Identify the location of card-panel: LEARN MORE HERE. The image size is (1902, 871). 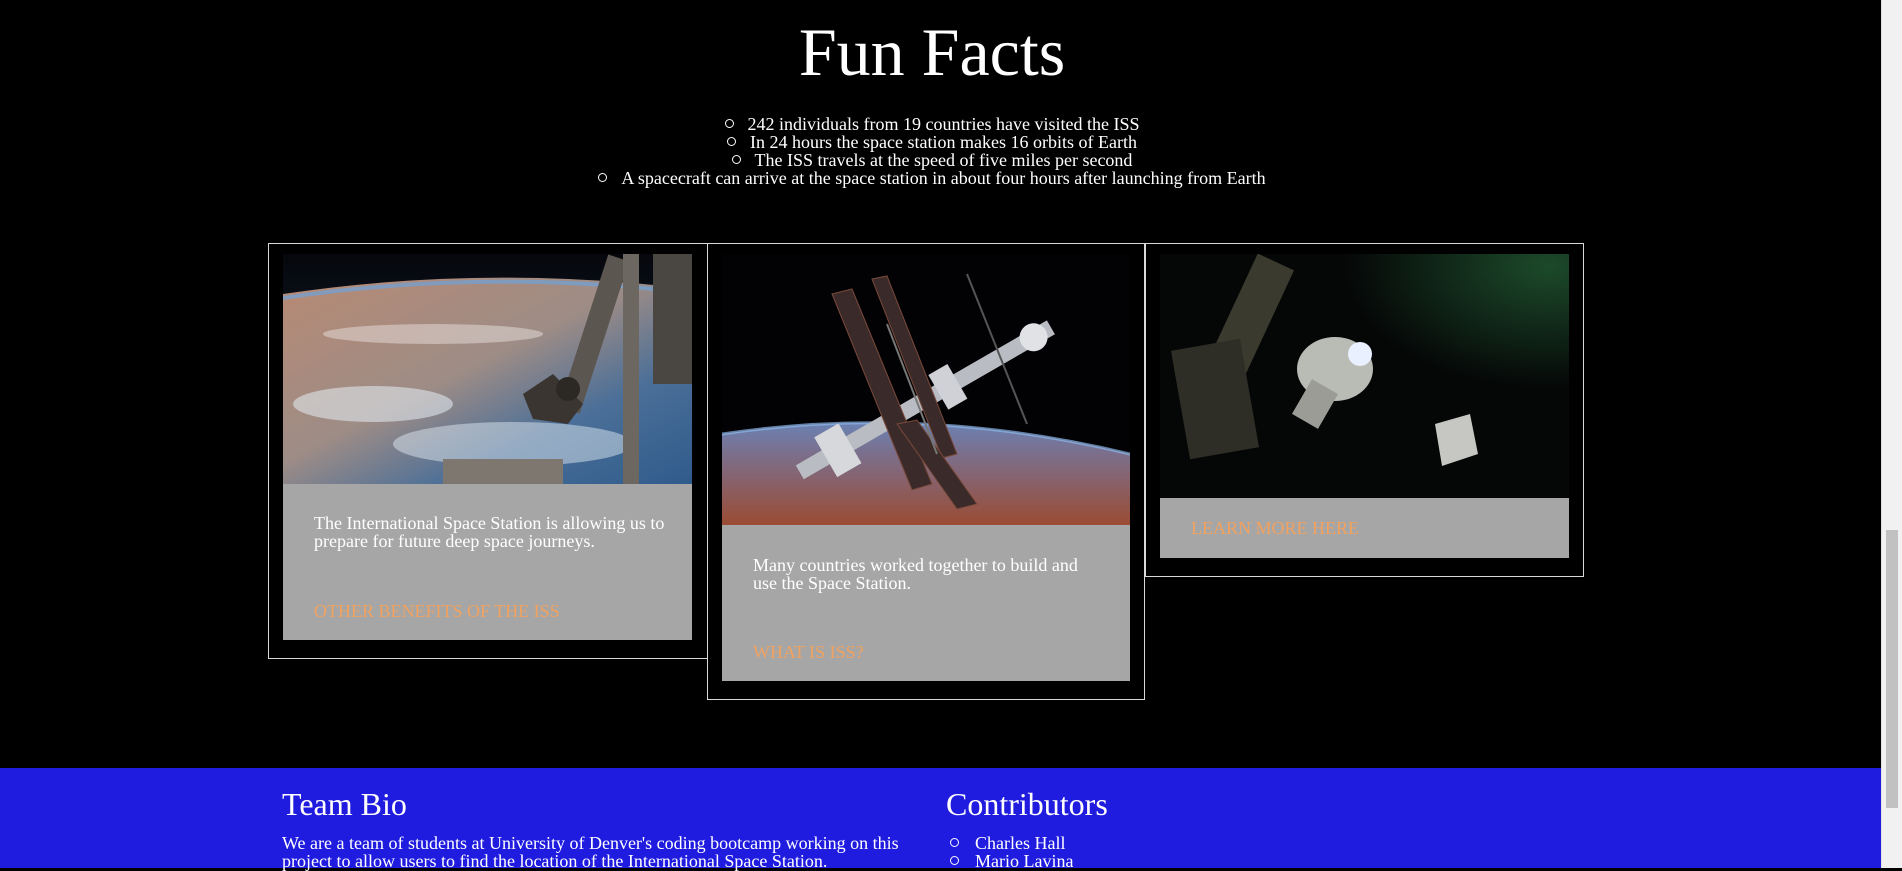
(1364, 528).